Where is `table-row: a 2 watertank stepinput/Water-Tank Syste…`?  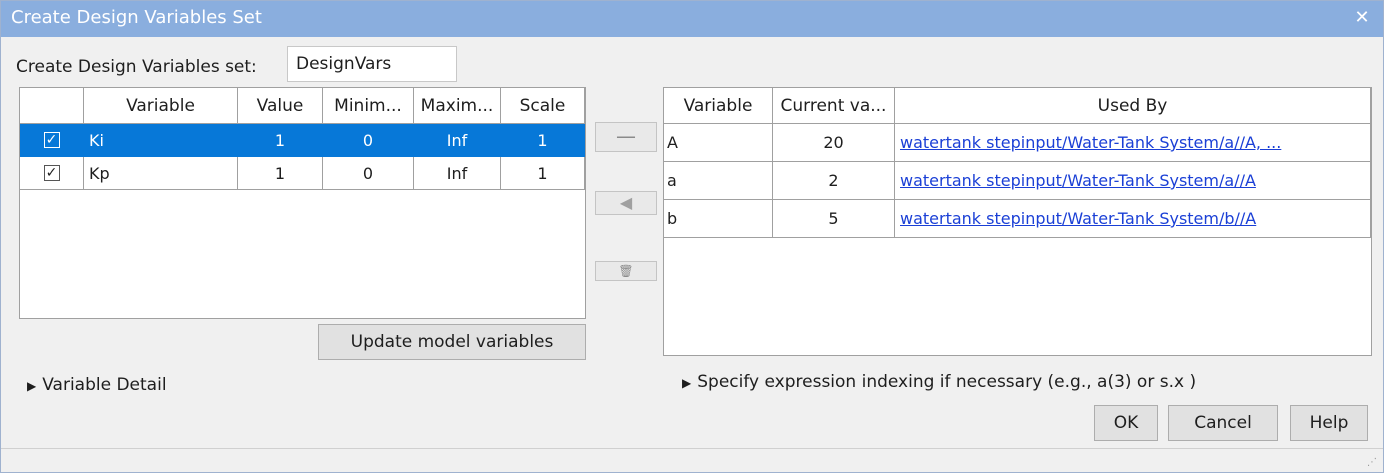
table-row: a 2 watertank stepinput/Water-Tank Syste… is located at coordinates (1017, 181).